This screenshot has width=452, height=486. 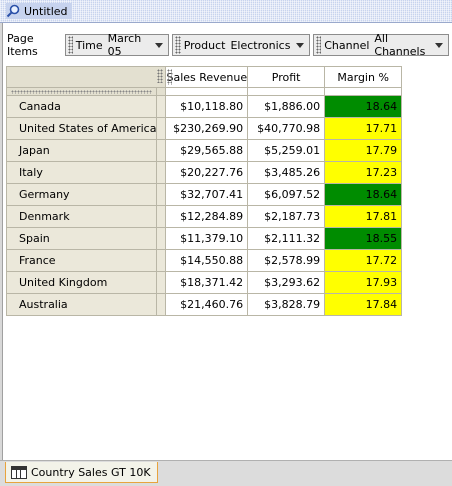 What do you see at coordinates (89, 45) in the screenshot?
I see `page-item-dimension: Time` at bounding box center [89, 45].